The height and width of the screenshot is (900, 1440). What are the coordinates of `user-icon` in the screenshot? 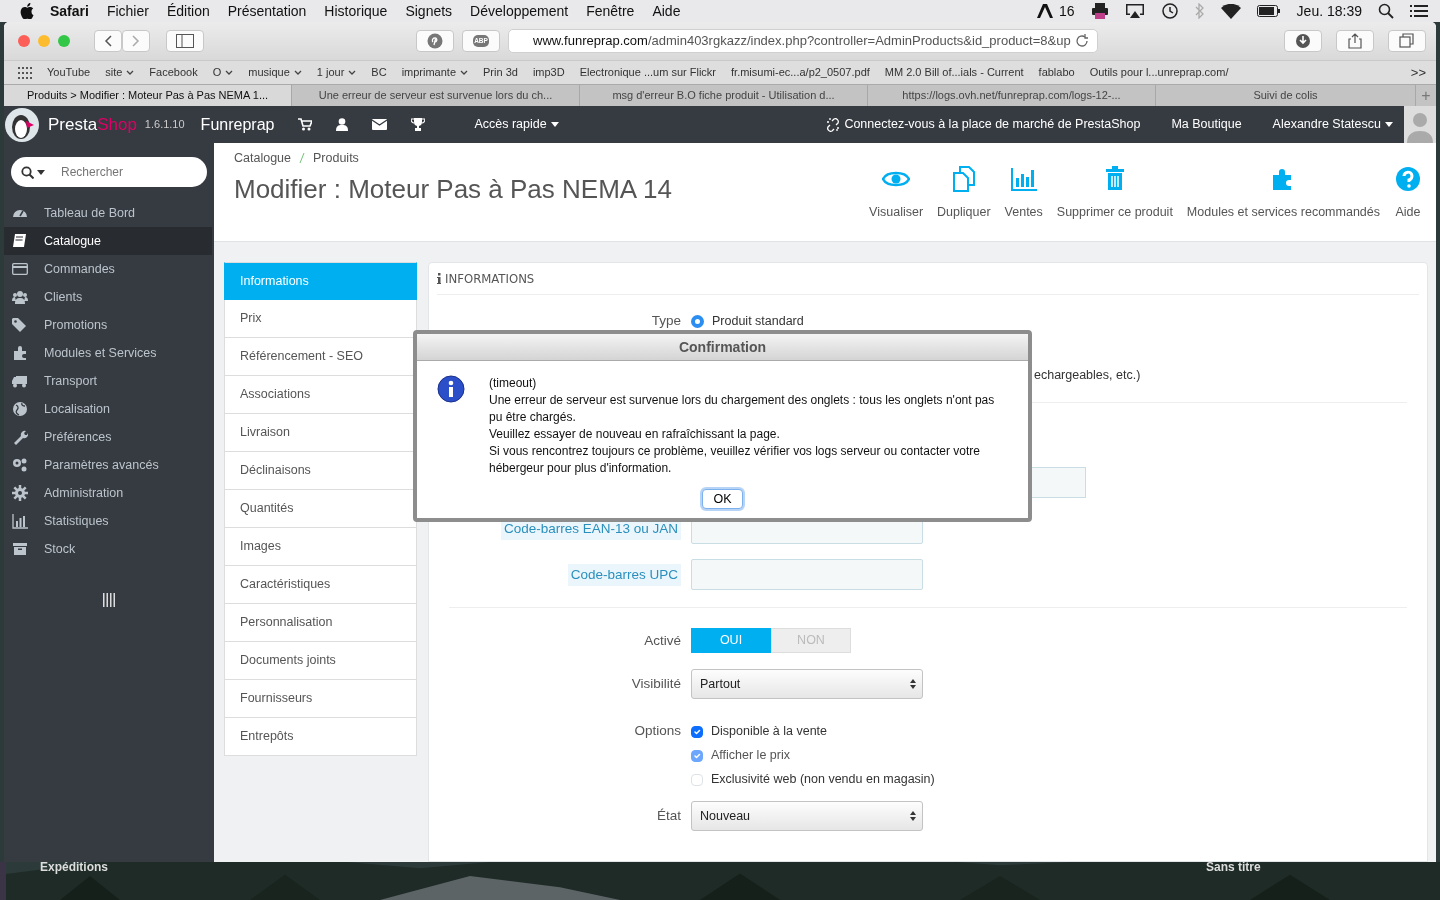 It's located at (342, 124).